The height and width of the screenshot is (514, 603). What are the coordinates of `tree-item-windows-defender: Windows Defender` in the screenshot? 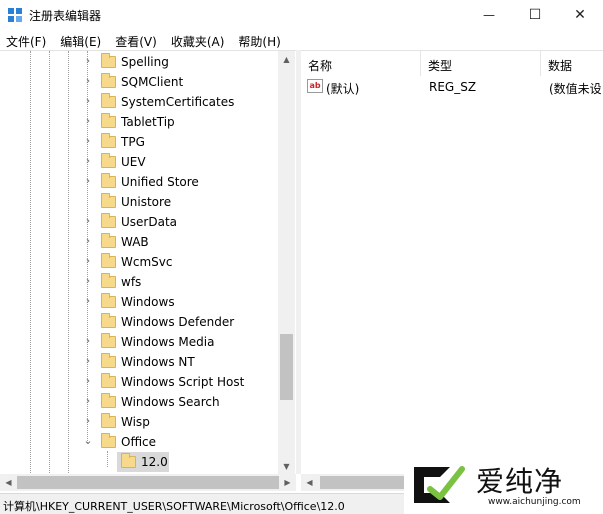 It's located at (139, 322).